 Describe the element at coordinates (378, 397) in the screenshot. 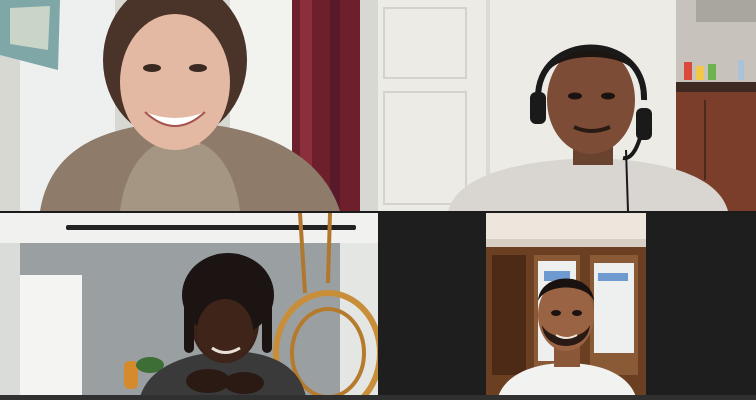

I see `bottom-scrollbar` at that location.